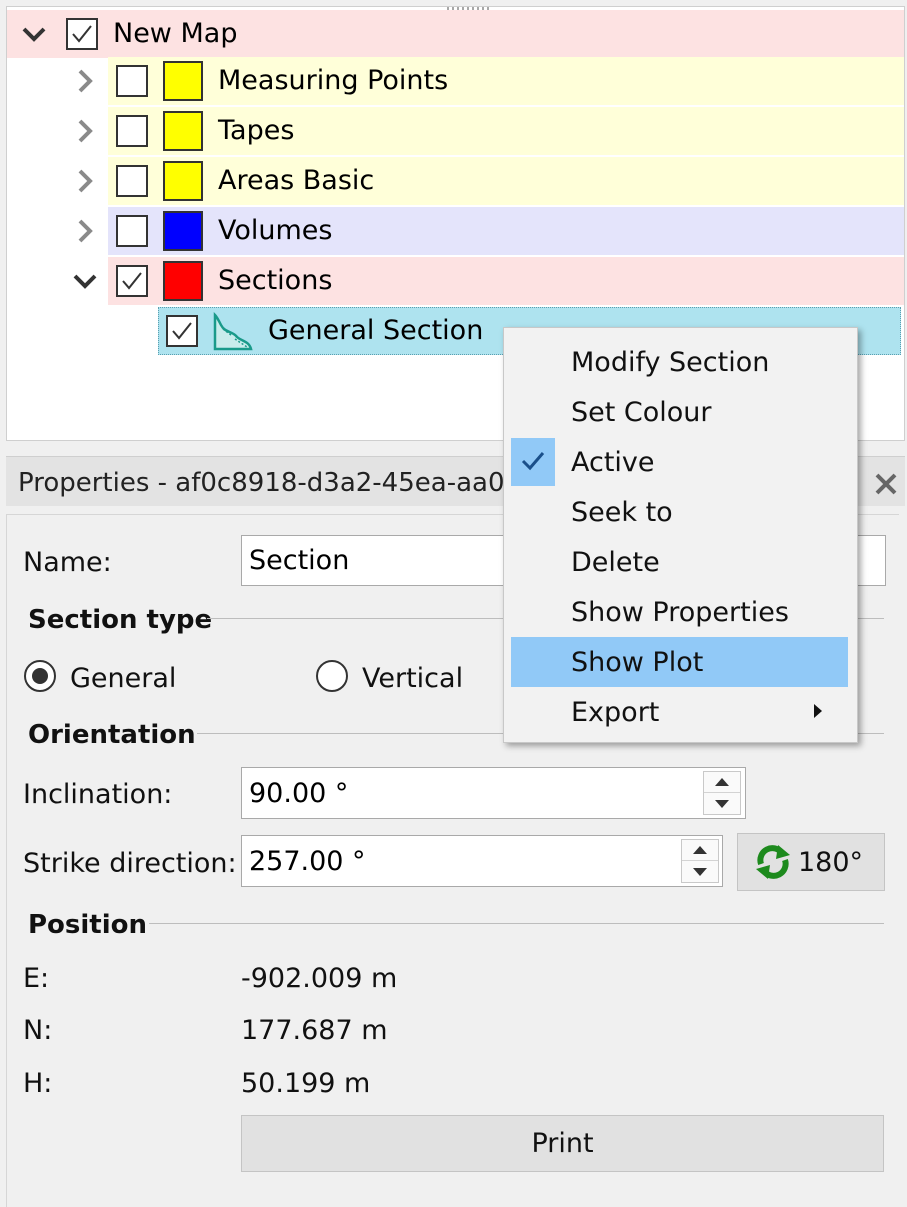 Image resolution: width=907 pixels, height=1207 pixels. Describe the element at coordinates (132, 131) in the screenshot. I see `checkbox-tapes` at that location.